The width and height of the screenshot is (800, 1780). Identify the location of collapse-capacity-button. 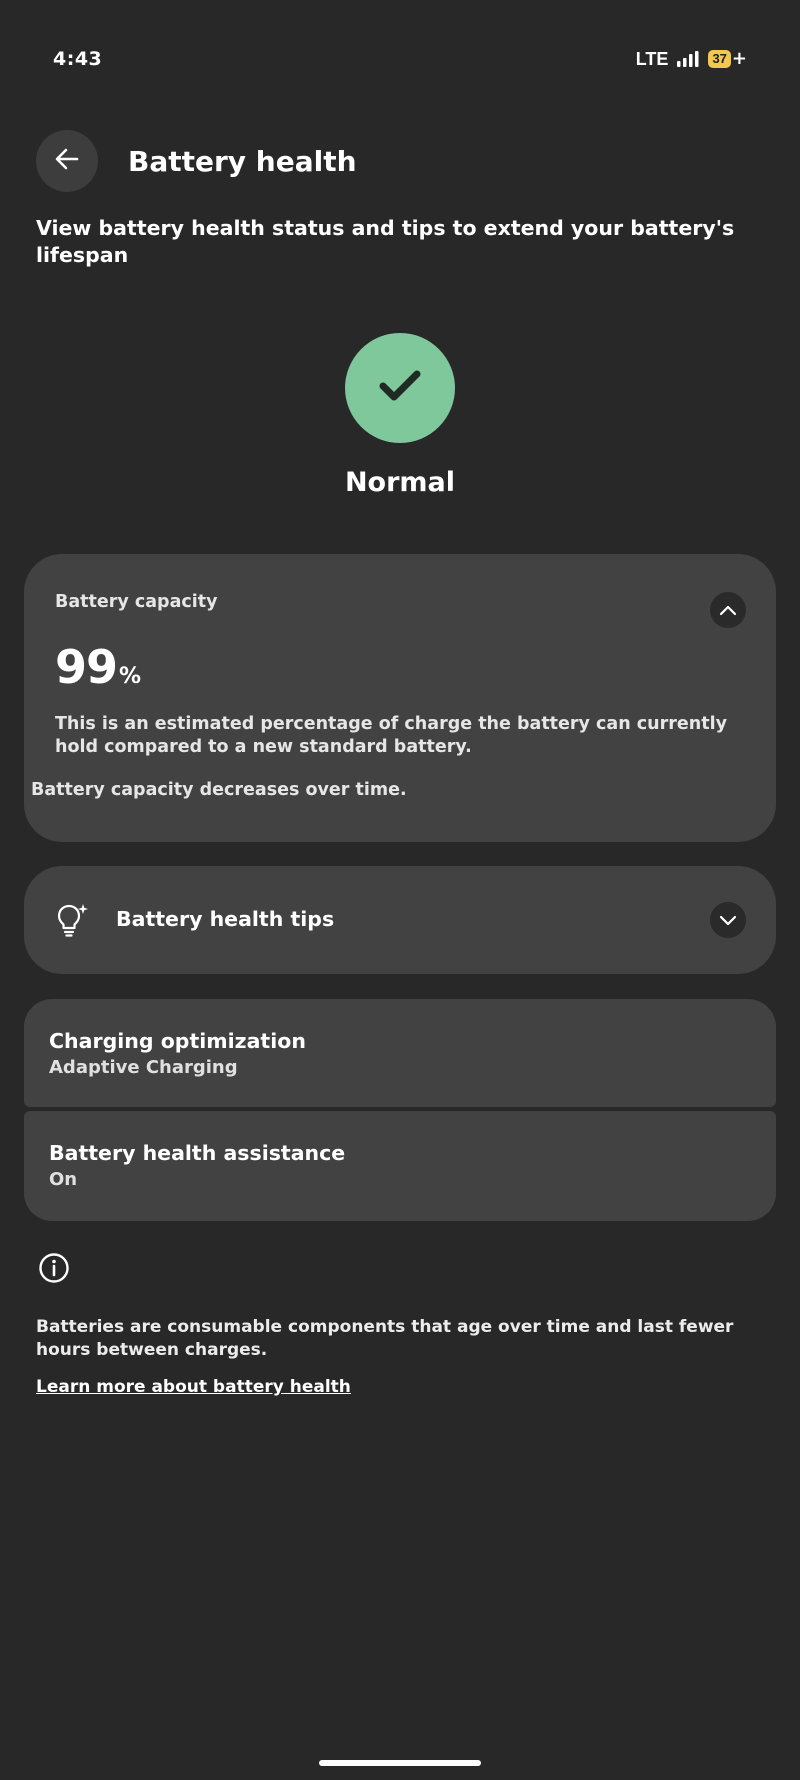
(728, 610).